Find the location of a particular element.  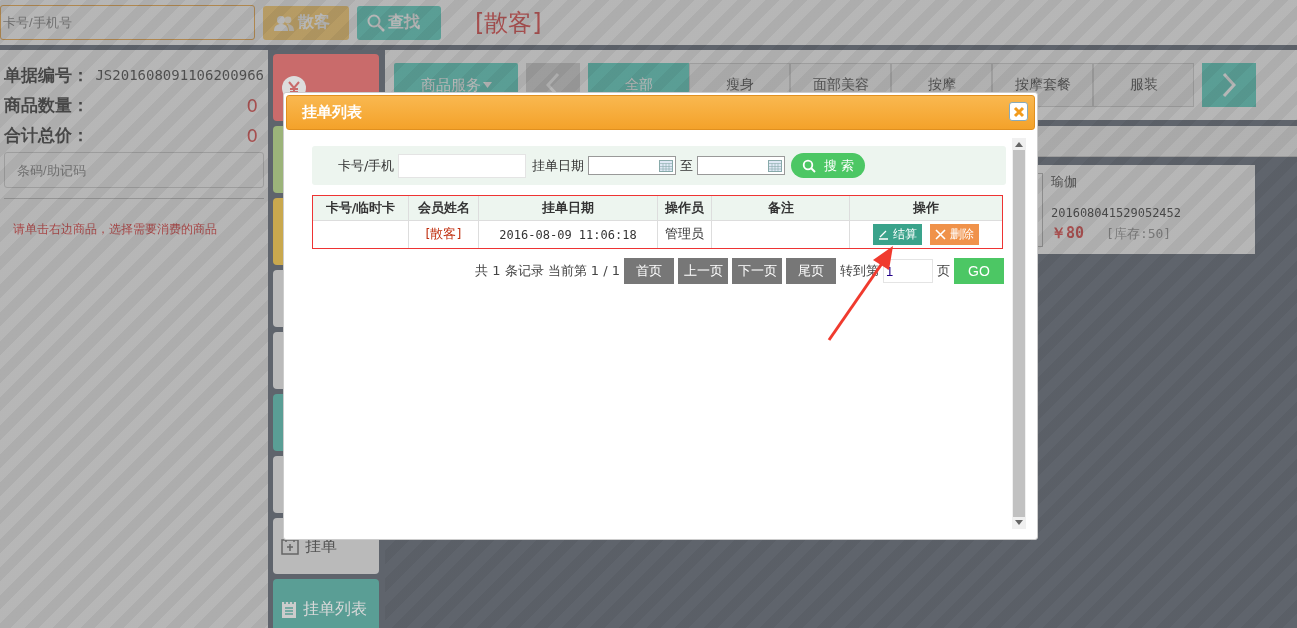

record-summary: 共 1 条记录 当前第 1 / 1 is located at coordinates (547, 271).